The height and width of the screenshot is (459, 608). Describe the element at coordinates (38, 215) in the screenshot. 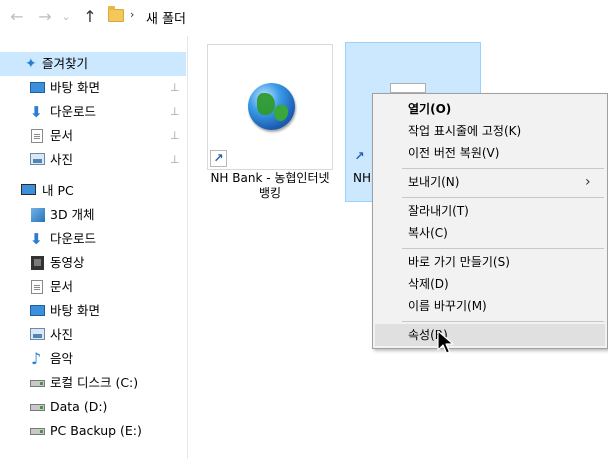

I see `3d-objects-icon` at that location.